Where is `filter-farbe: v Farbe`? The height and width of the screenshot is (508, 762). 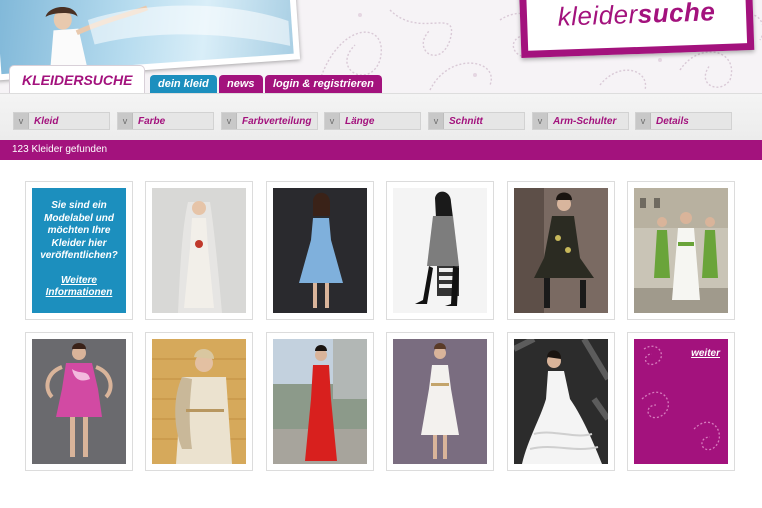 filter-farbe: v Farbe is located at coordinates (165, 121).